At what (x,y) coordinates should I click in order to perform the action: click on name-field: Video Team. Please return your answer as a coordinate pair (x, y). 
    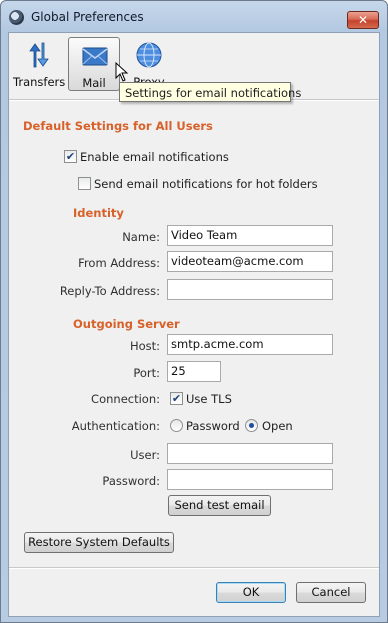
    Looking at the image, I should click on (250, 235).